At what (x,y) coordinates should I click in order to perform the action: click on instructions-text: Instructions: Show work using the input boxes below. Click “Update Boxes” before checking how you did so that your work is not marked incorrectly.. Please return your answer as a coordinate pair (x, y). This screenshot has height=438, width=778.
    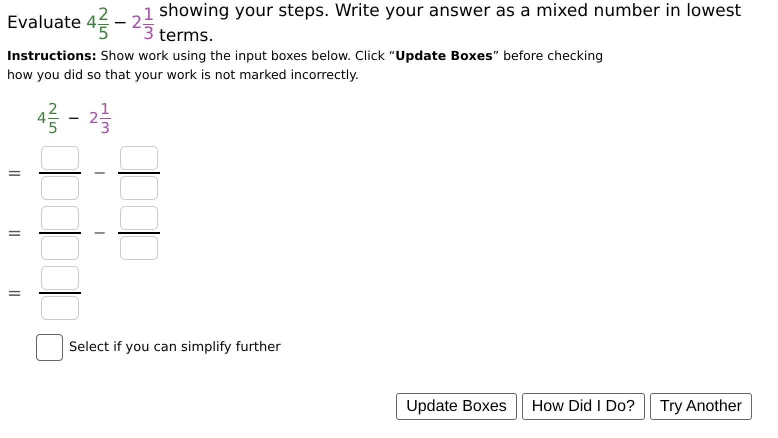
    Looking at the image, I should click on (305, 65).